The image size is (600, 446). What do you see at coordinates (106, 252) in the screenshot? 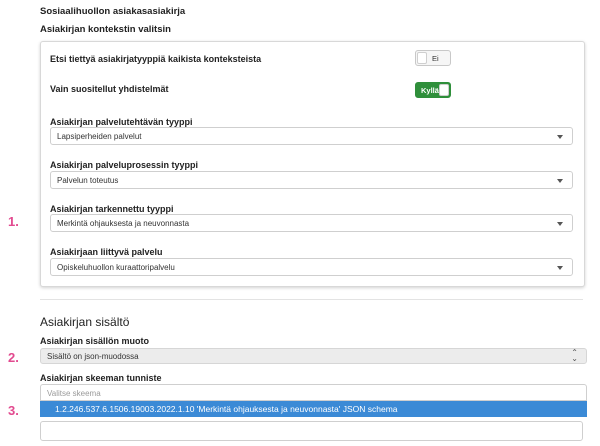
I see `related-service-label: Asiakirjaan liittyvä palvelu` at bounding box center [106, 252].